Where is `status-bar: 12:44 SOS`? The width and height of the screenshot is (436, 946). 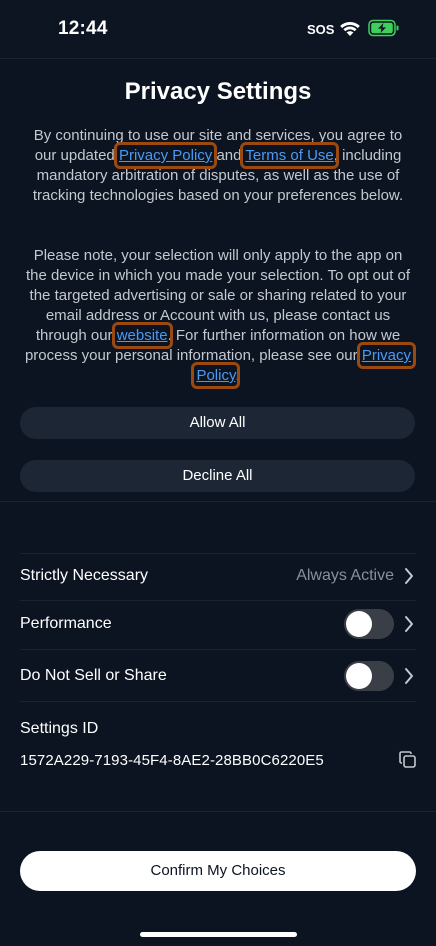 status-bar: 12:44 SOS is located at coordinates (218, 29).